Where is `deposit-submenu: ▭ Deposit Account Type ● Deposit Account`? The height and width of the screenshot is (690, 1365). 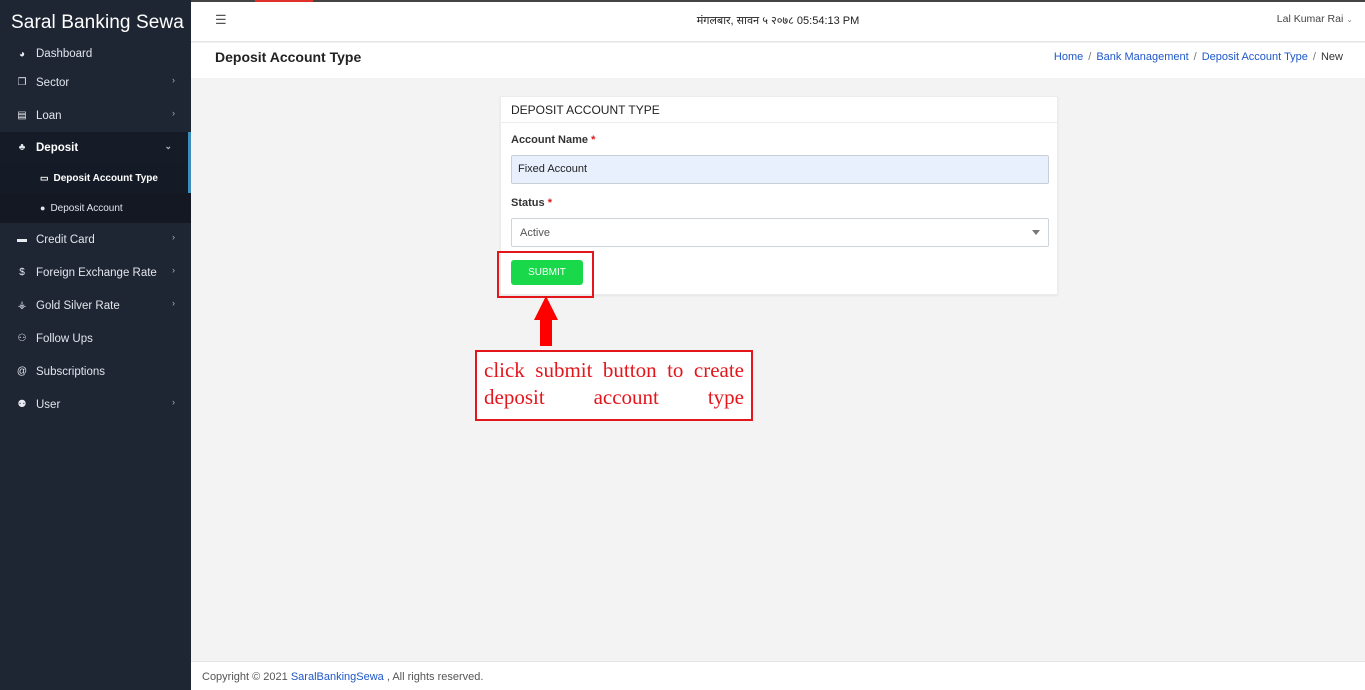
deposit-submenu: ▭ Deposit Account Type ● Deposit Account is located at coordinates (95, 193).